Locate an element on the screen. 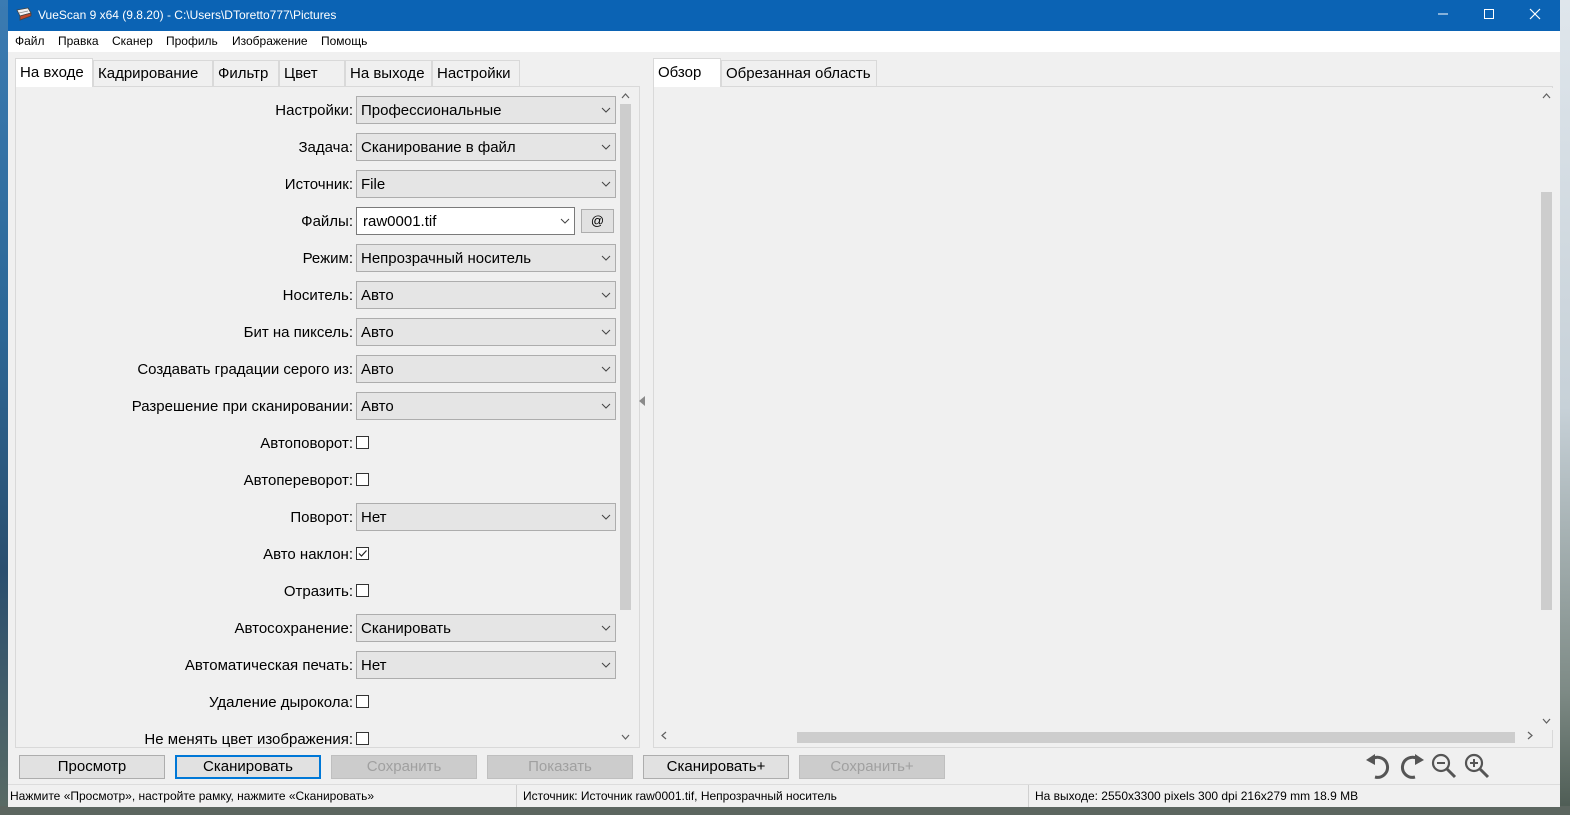 The width and height of the screenshot is (1570, 815). tab-output: На выходе is located at coordinates (388, 73).